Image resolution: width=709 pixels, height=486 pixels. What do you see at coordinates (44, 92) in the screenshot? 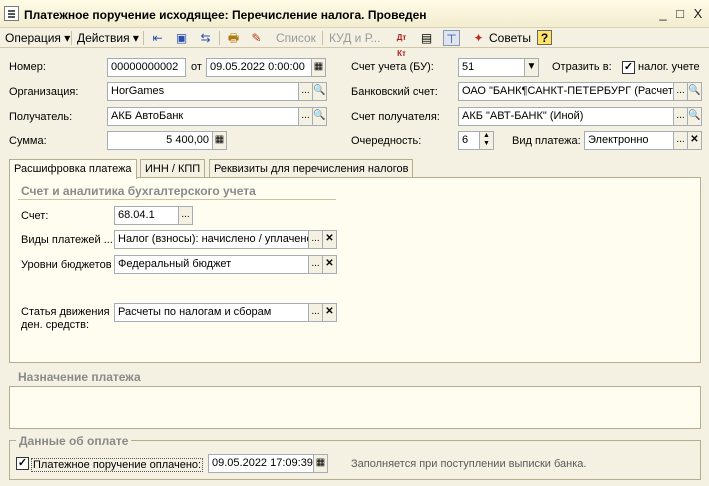
I see `organization-label: Организация:` at bounding box center [44, 92].